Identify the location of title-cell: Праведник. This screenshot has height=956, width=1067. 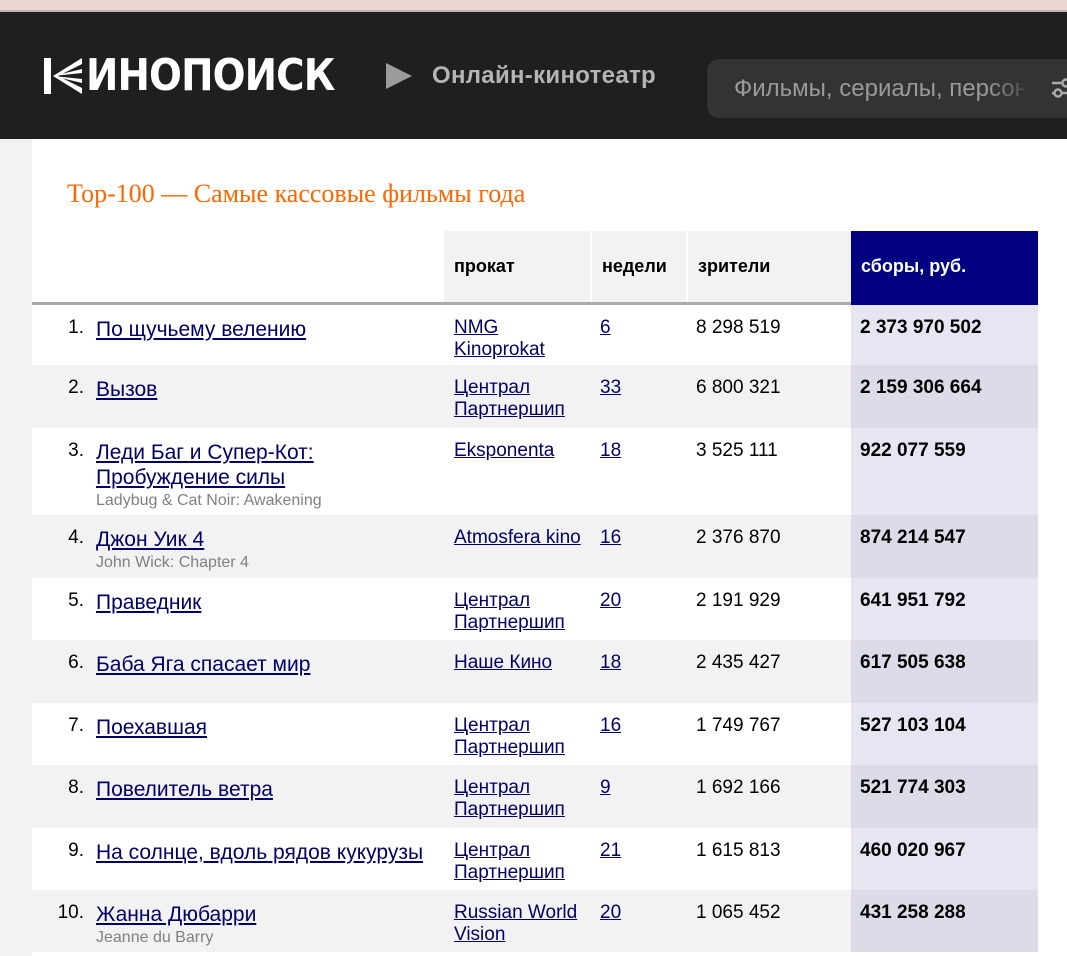
(269, 609).